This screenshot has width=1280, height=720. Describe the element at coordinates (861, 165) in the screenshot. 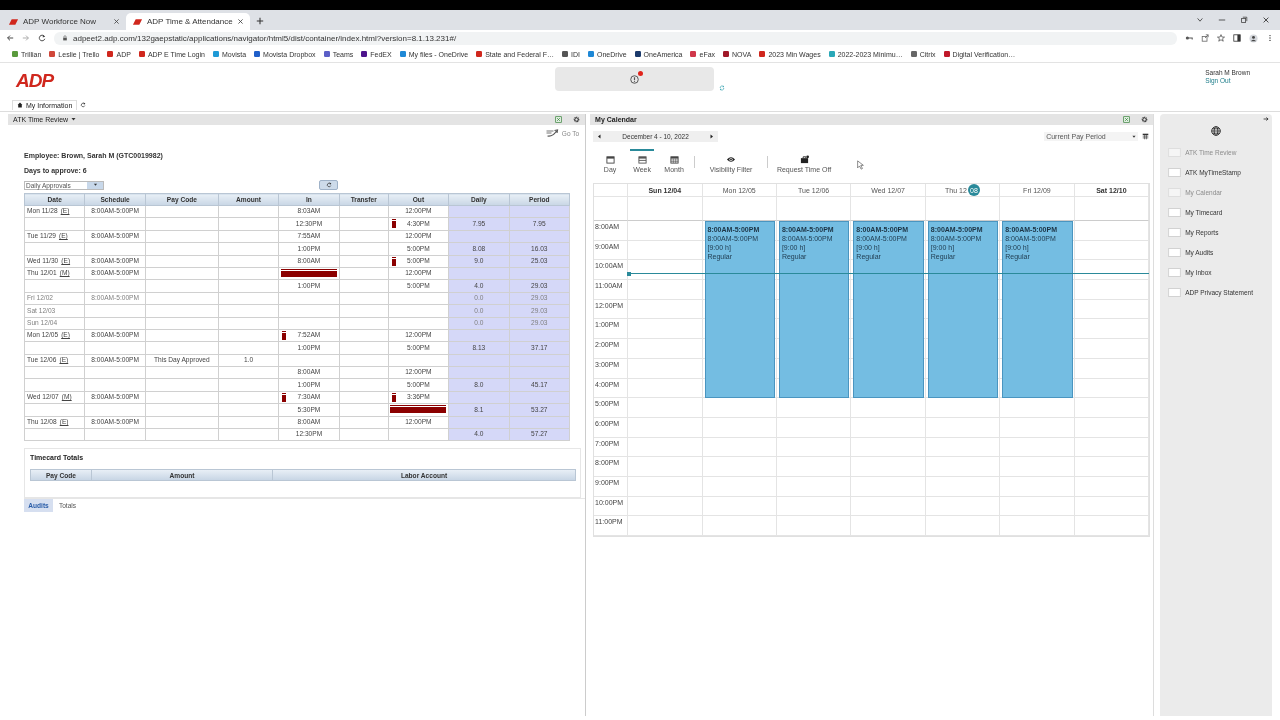

I see `mouse-cursor-icon` at that location.